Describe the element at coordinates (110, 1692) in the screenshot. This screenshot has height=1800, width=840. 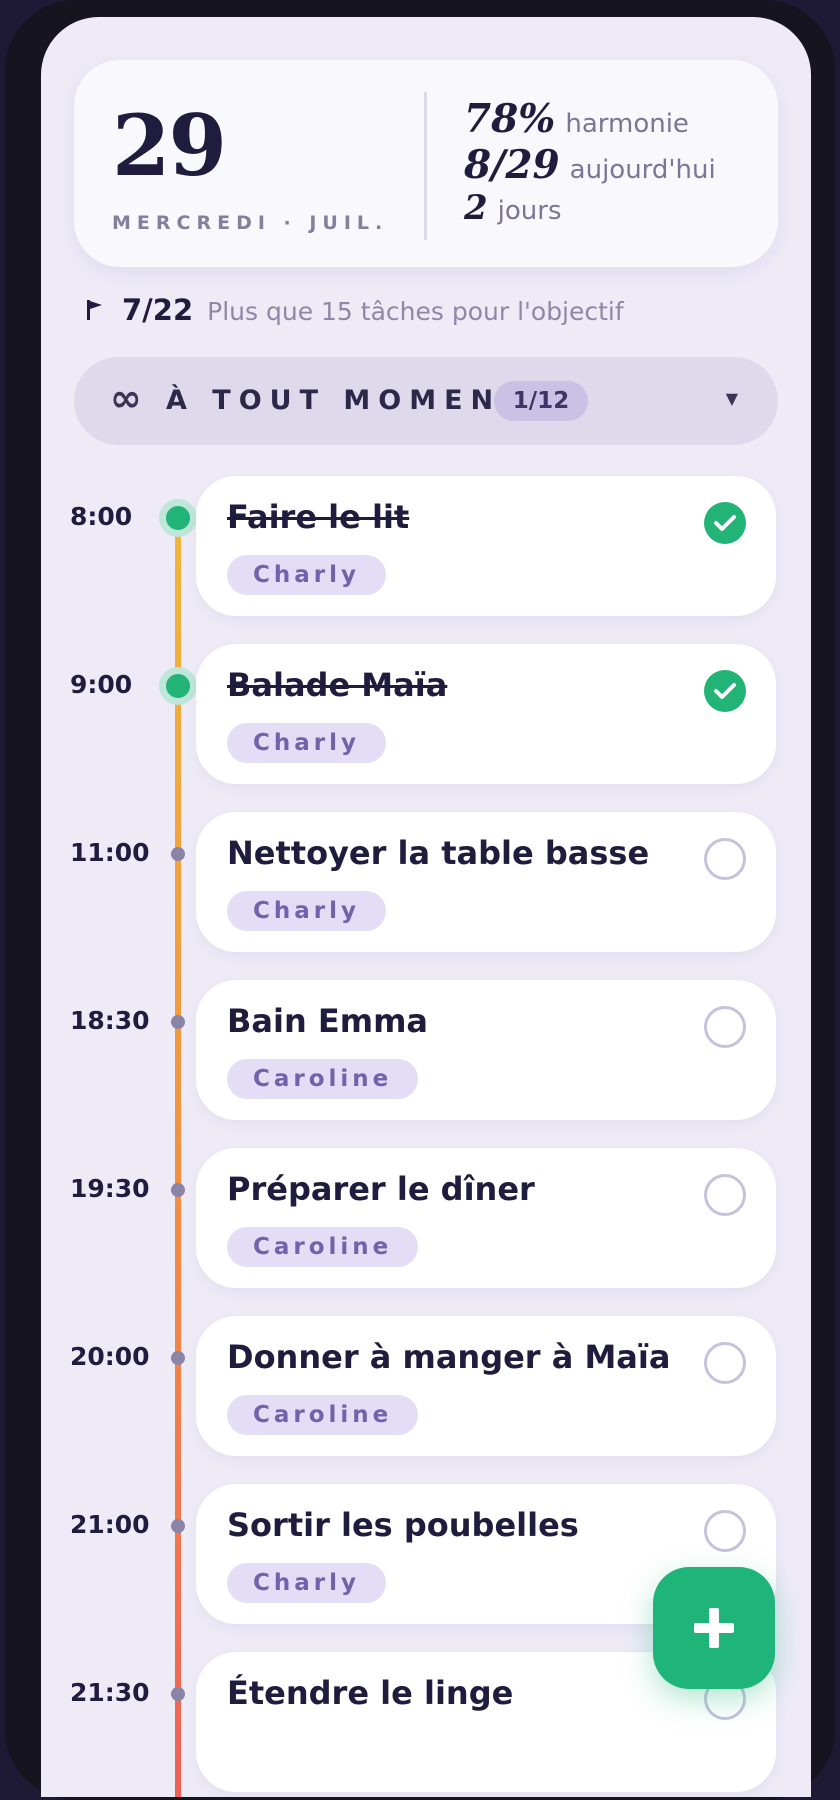
I see `task-time: 21:30` at that location.